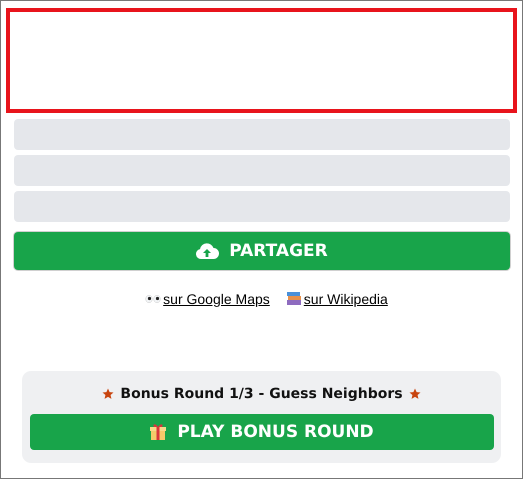  Describe the element at coordinates (261, 394) in the screenshot. I see `bonus-title: Bonus Round 1/3 - Guess Neighbors` at that location.